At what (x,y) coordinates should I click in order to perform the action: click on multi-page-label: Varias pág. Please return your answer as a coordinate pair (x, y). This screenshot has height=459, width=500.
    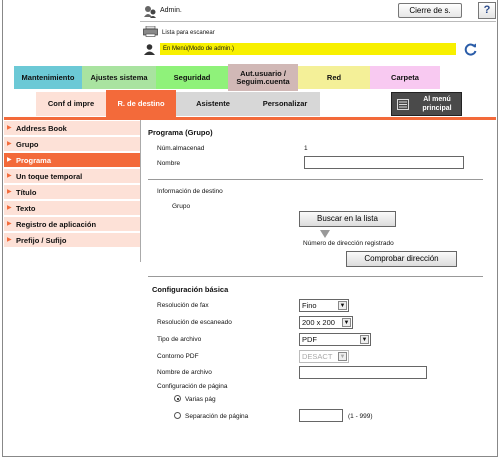
    Looking at the image, I should click on (200, 399).